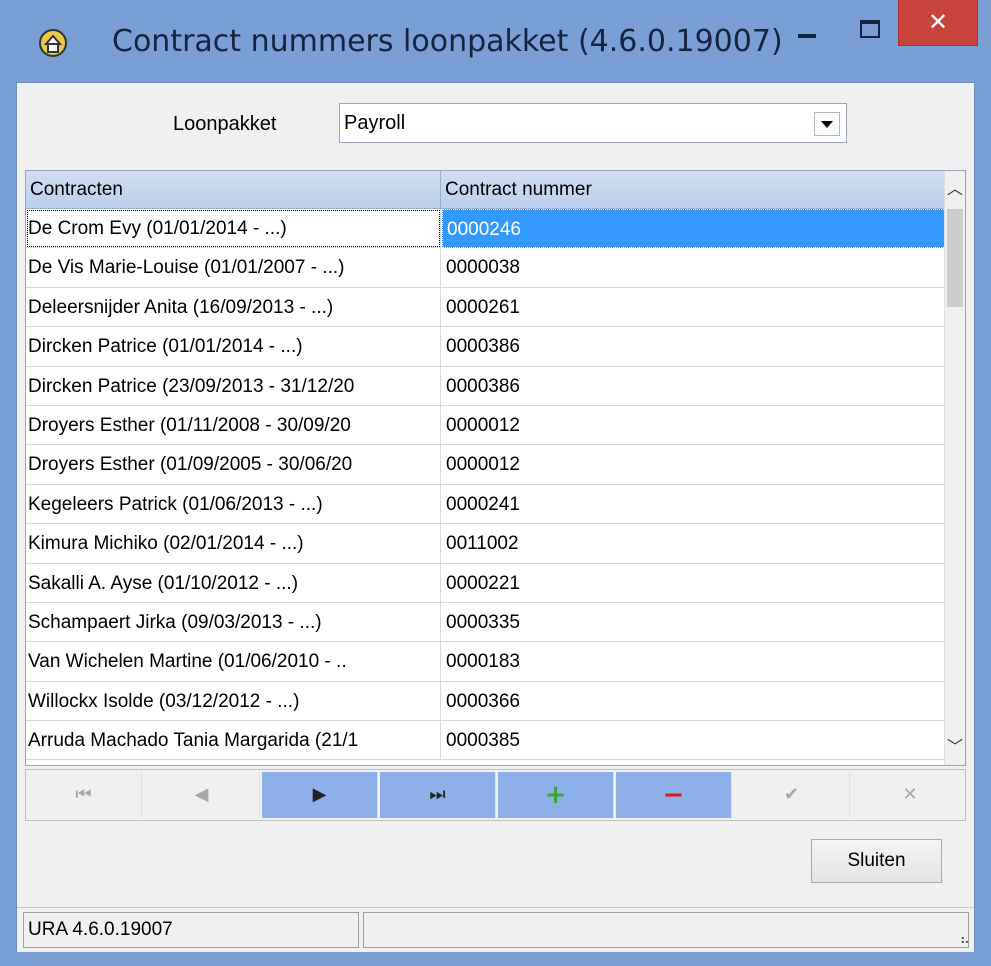  Describe the element at coordinates (674, 795) in the screenshot. I see `delete-record-icon: −` at that location.